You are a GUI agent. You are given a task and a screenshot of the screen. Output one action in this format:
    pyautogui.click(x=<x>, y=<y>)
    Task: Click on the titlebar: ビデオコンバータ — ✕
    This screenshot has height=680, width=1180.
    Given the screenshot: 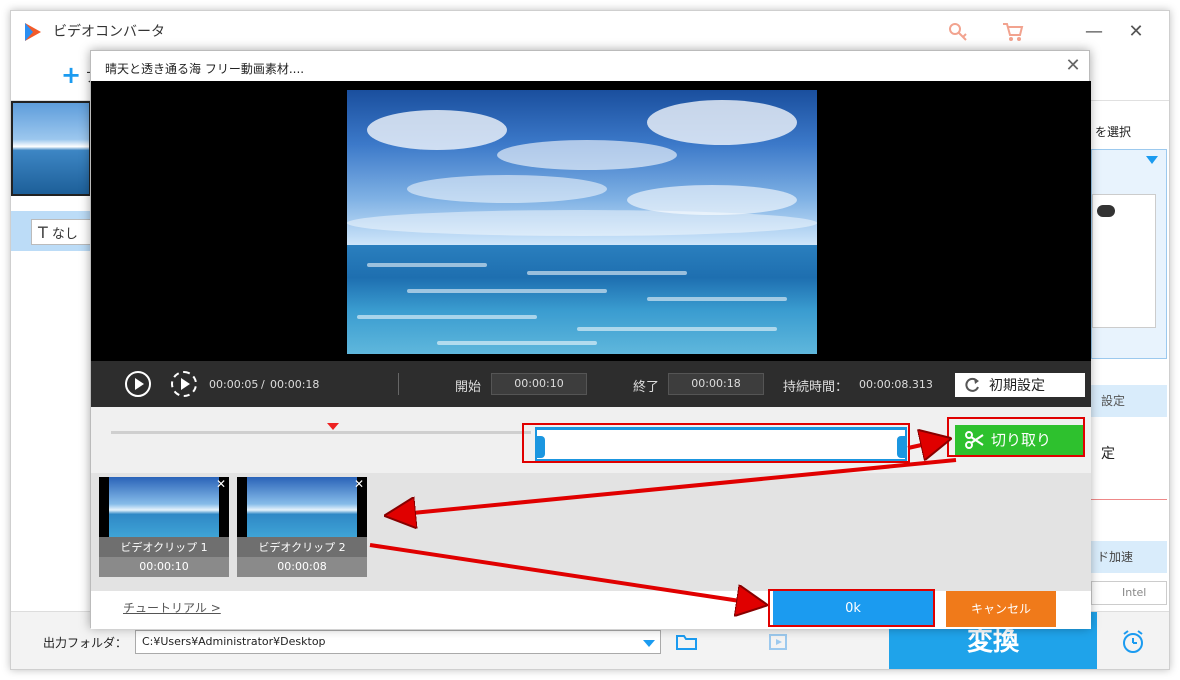 What is the action you would take?
    pyautogui.click(x=590, y=32)
    